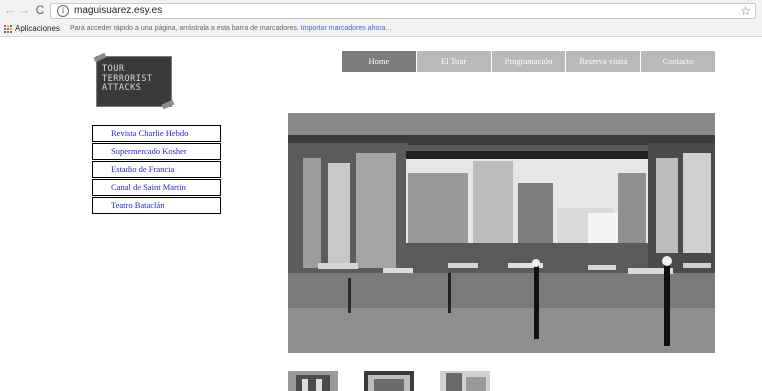  Describe the element at coordinates (10, 10) in the screenshot. I see `back-arrow-icon: ←` at that location.